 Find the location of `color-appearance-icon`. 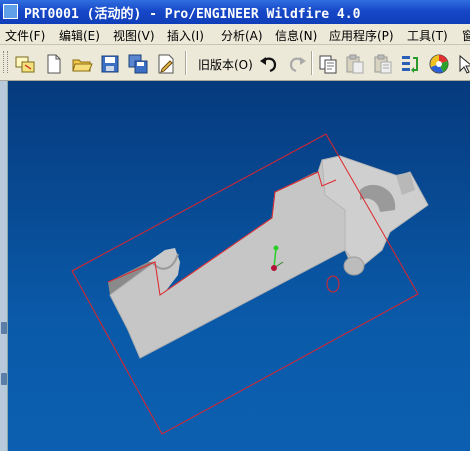

color-appearance-icon is located at coordinates (439, 64).